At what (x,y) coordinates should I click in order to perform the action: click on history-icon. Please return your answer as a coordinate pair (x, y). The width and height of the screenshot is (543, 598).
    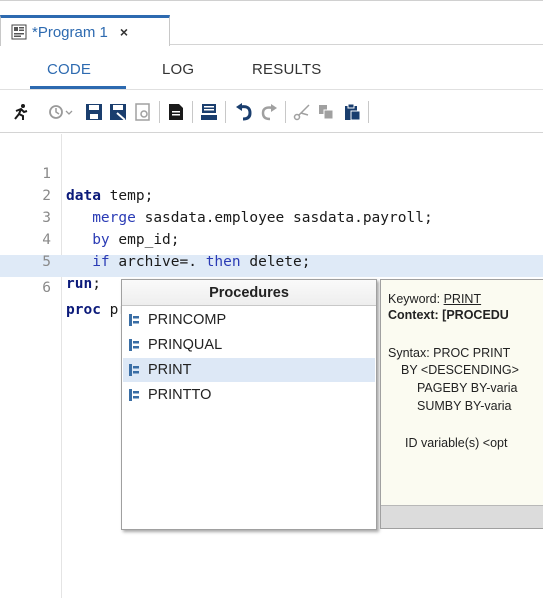
    Looking at the image, I should click on (60, 112).